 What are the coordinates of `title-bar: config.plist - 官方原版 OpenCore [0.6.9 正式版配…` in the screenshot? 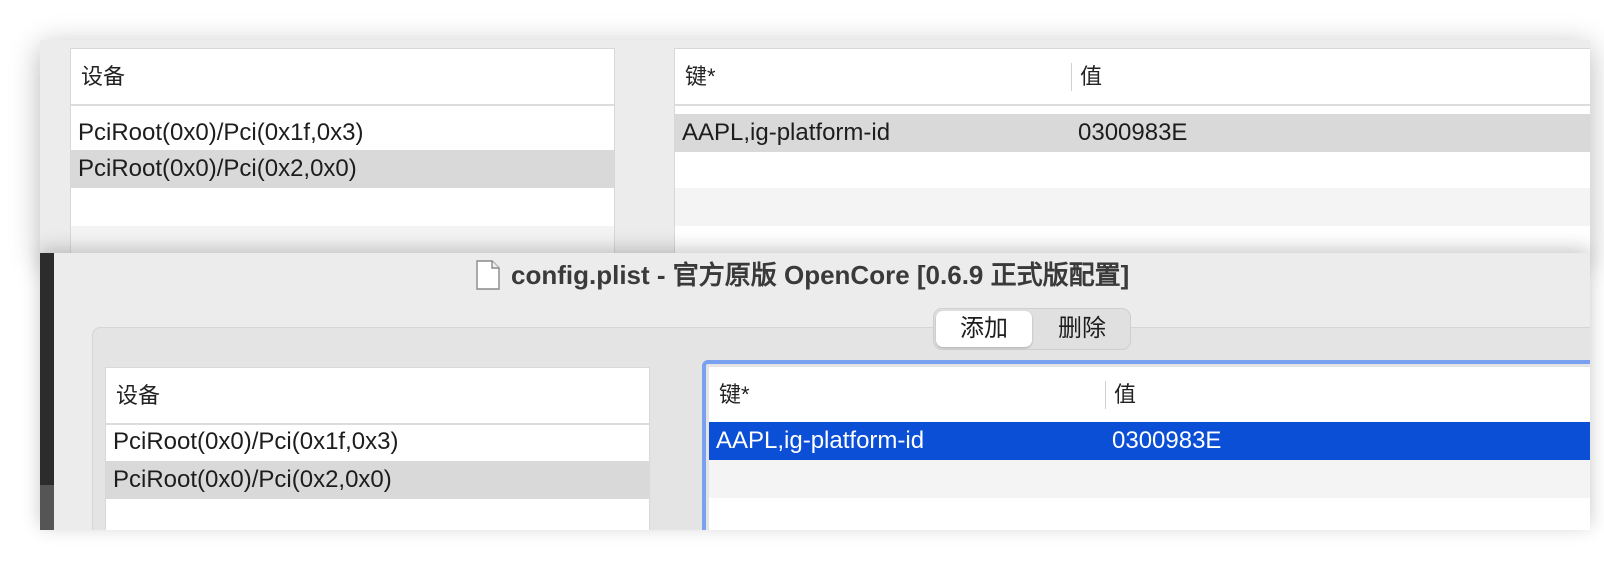 It's located at (822, 275).